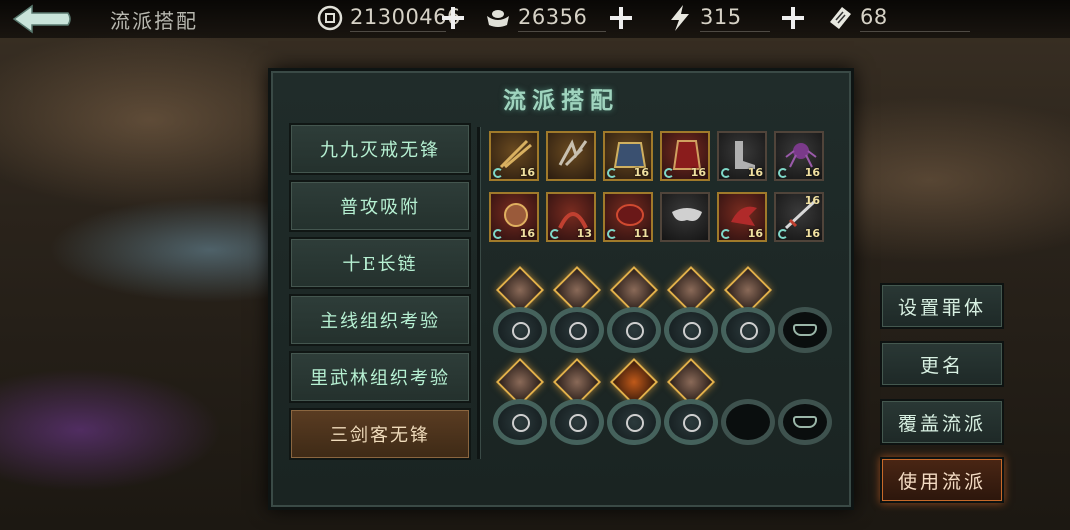 The image size is (1070, 530). What do you see at coordinates (874, 17) in the screenshot?
I see `ticket-value: 68` at bounding box center [874, 17].